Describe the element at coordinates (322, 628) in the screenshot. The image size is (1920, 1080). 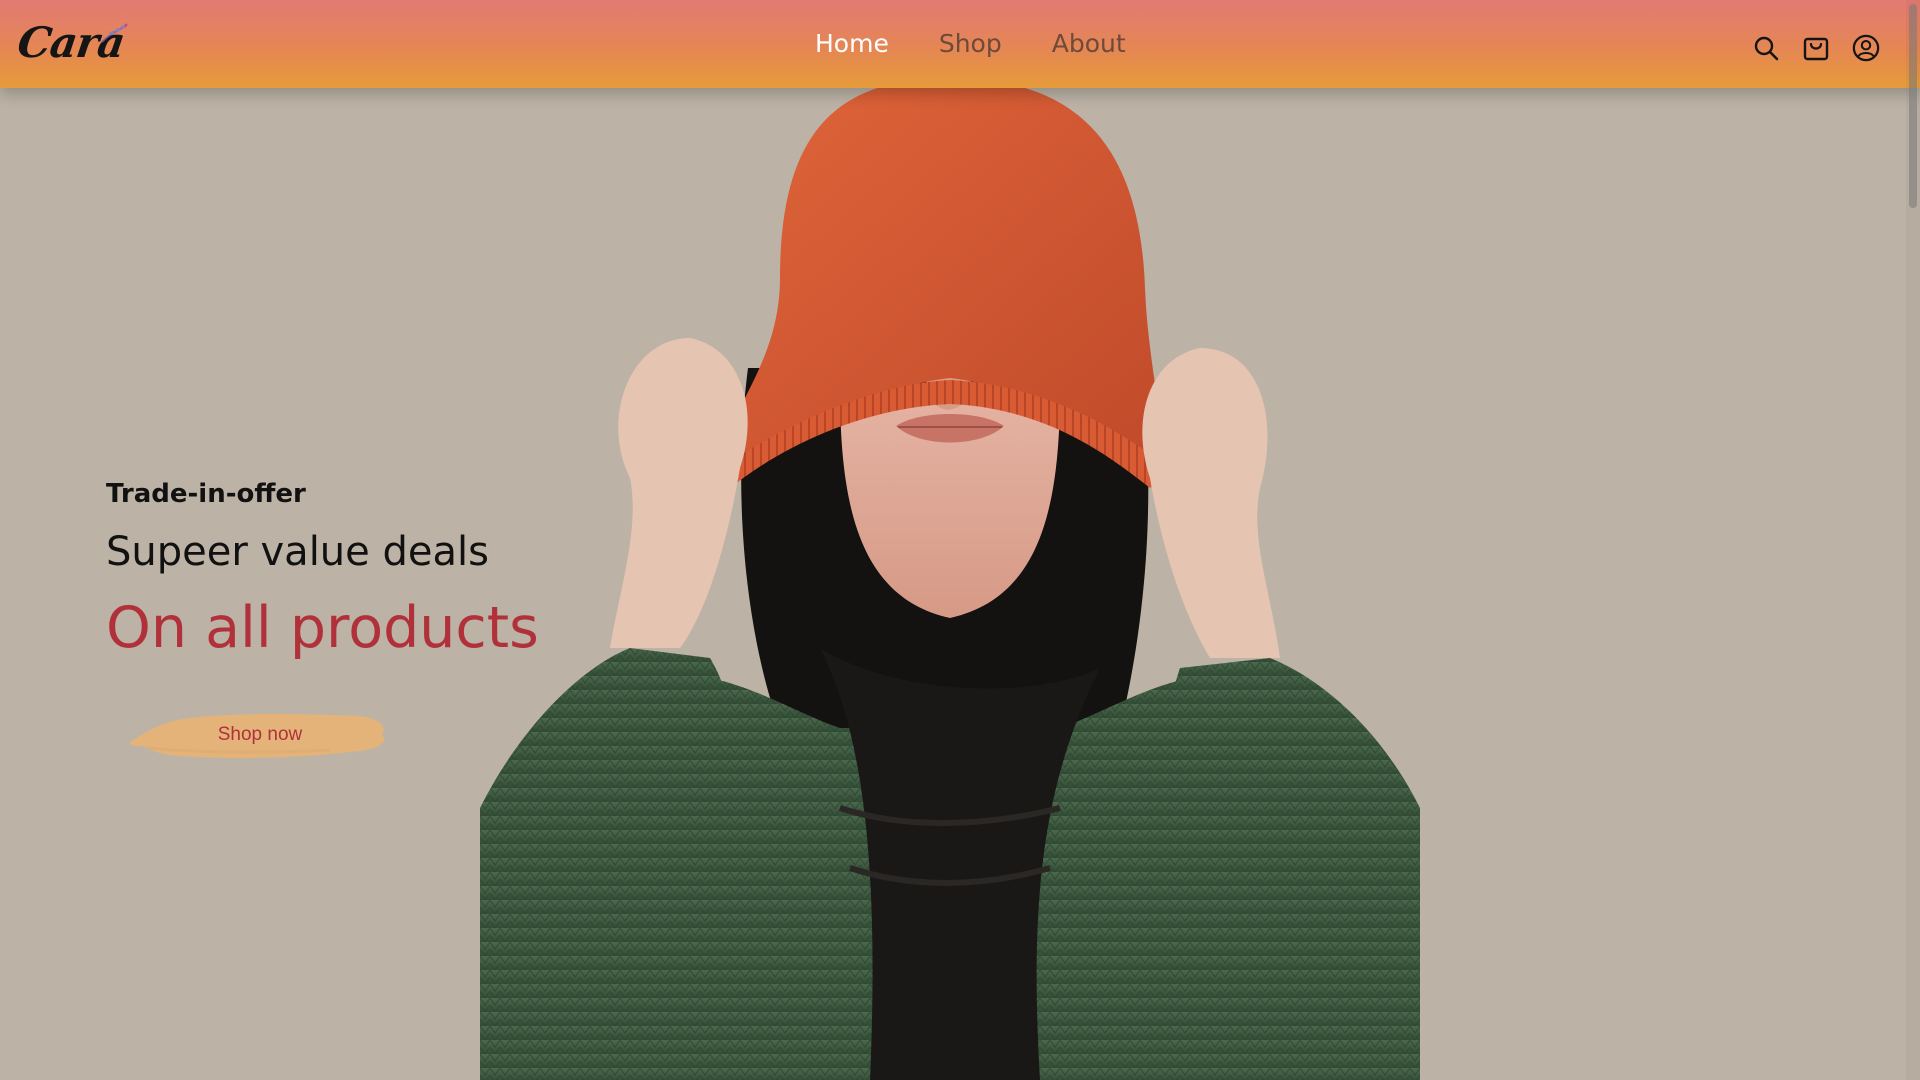
I see `hero-highlight: On all products` at that location.